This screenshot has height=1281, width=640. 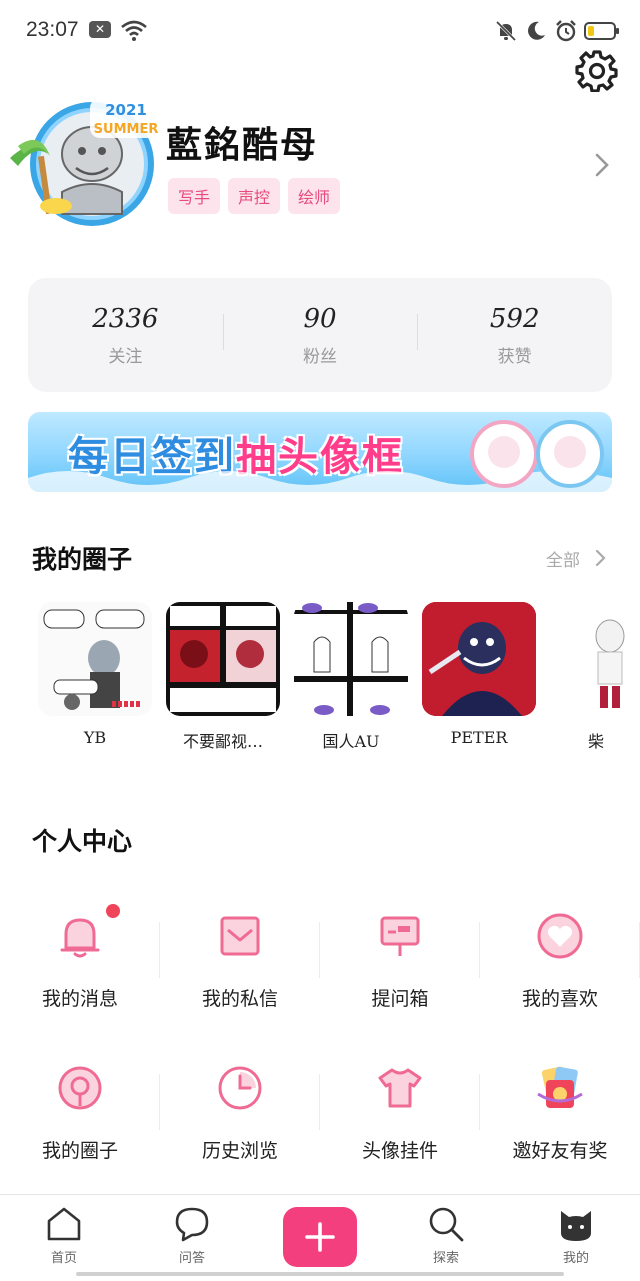 What do you see at coordinates (79, 1151) in the screenshot?
I see `menu-label: 我的圈子` at bounding box center [79, 1151].